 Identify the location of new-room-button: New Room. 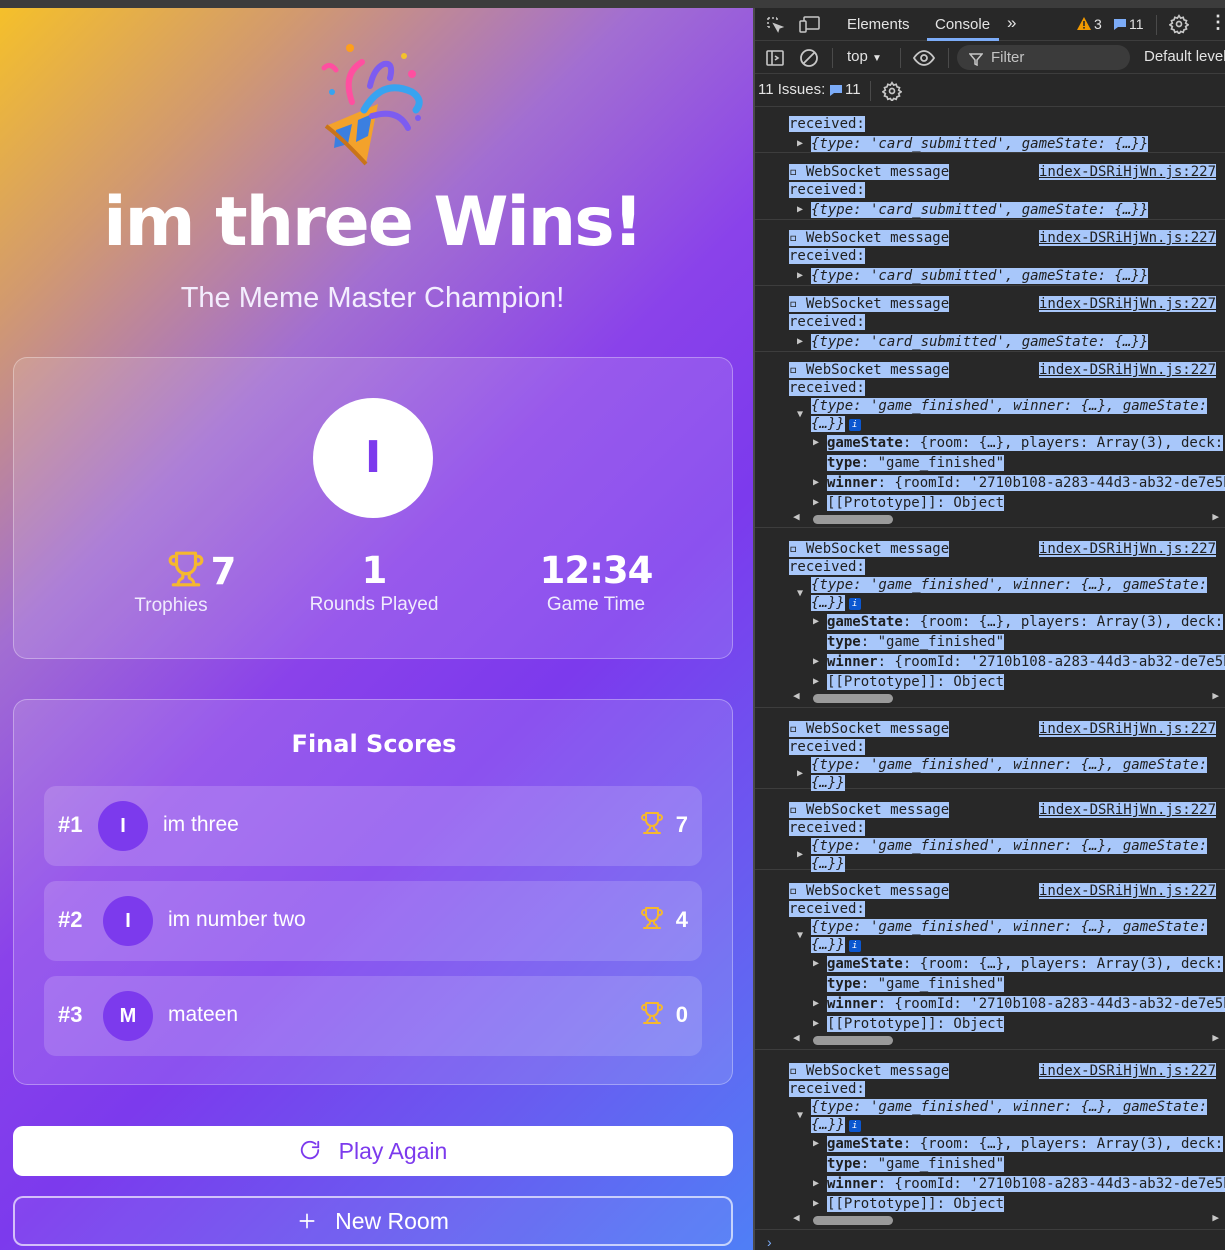
(373, 1221).